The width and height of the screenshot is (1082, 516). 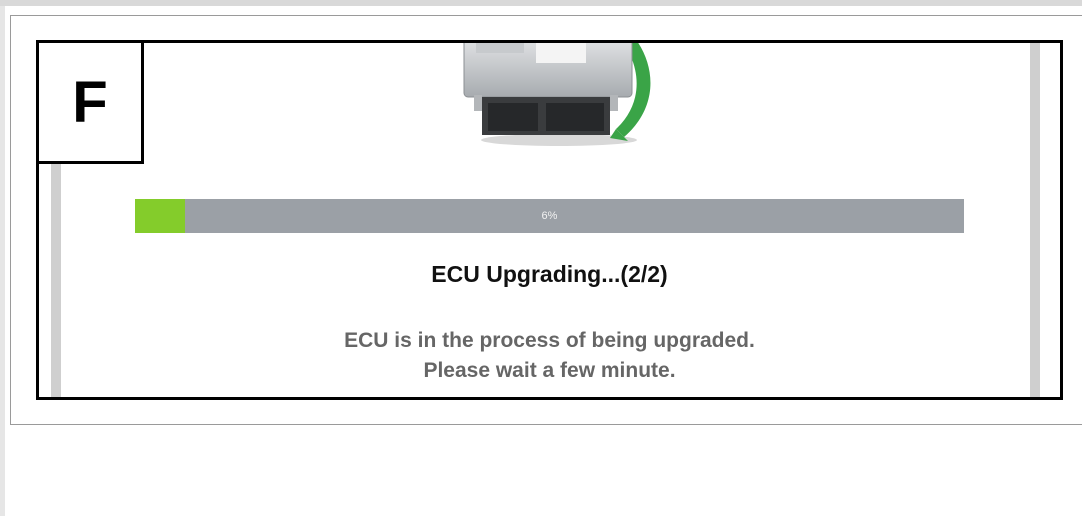 I want to click on page-left-border, so click(x=2, y=261).